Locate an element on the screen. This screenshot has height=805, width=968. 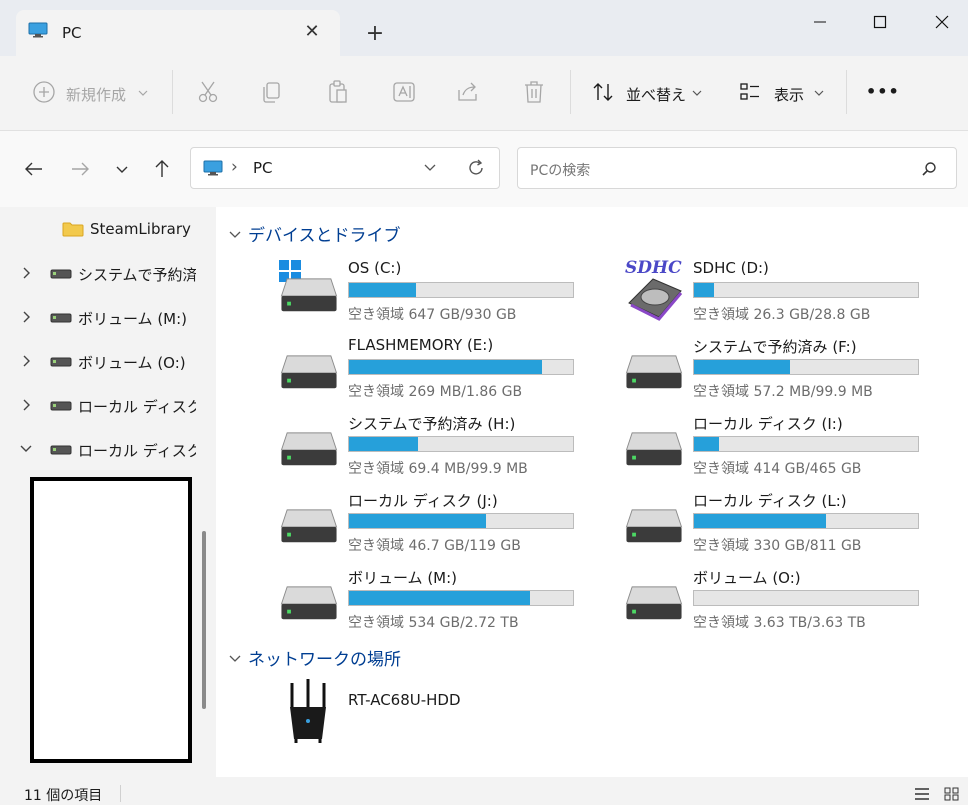
section-devices-and-drives: デバイスとドライブ is located at coordinates (314, 233).